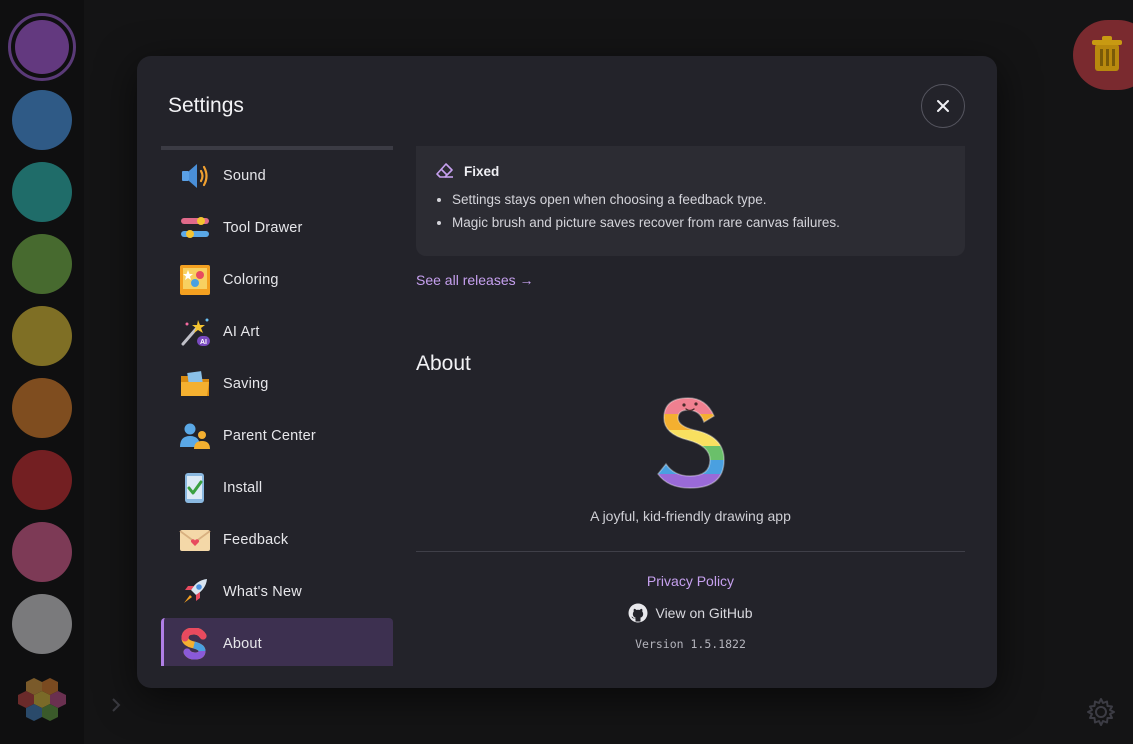 Image resolution: width=1133 pixels, height=744 pixels. I want to click on github-icon, so click(638, 613).